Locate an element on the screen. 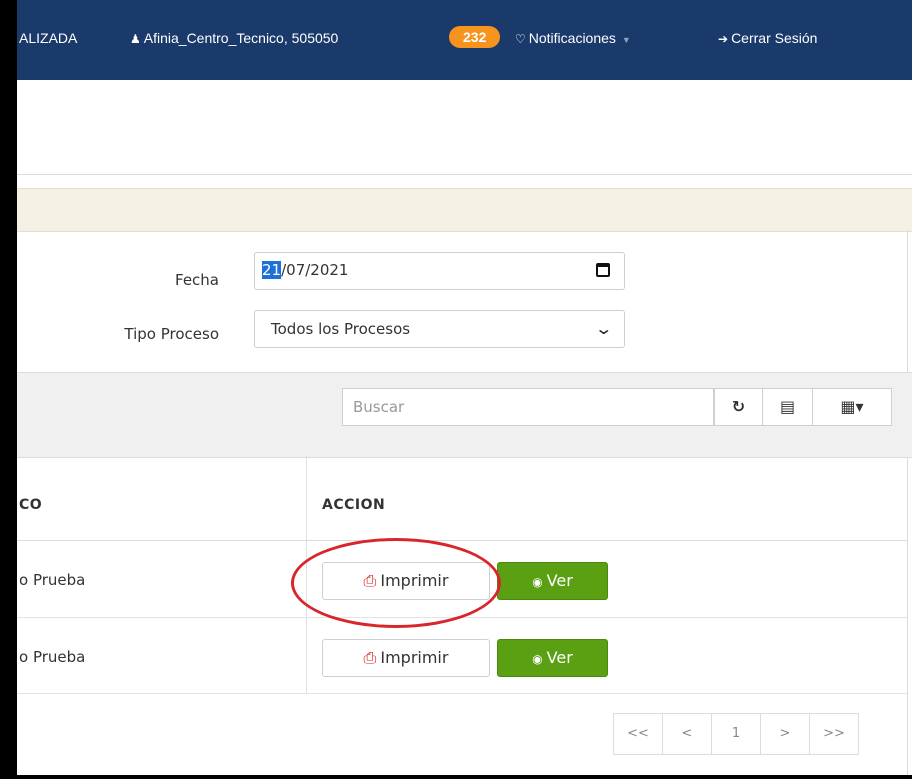  calendar-icon is located at coordinates (603, 270).